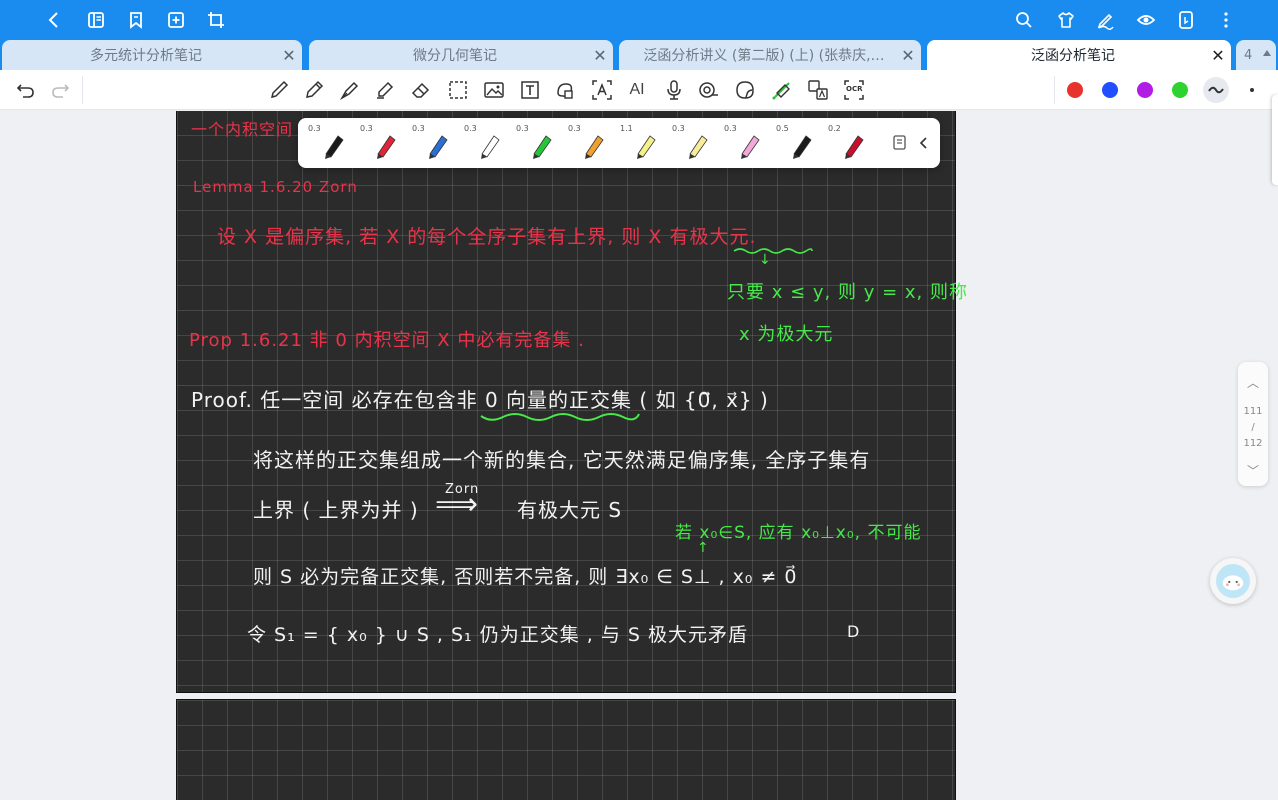 The height and width of the screenshot is (800, 1278). I want to click on side-panel-handle, so click(1275, 140).